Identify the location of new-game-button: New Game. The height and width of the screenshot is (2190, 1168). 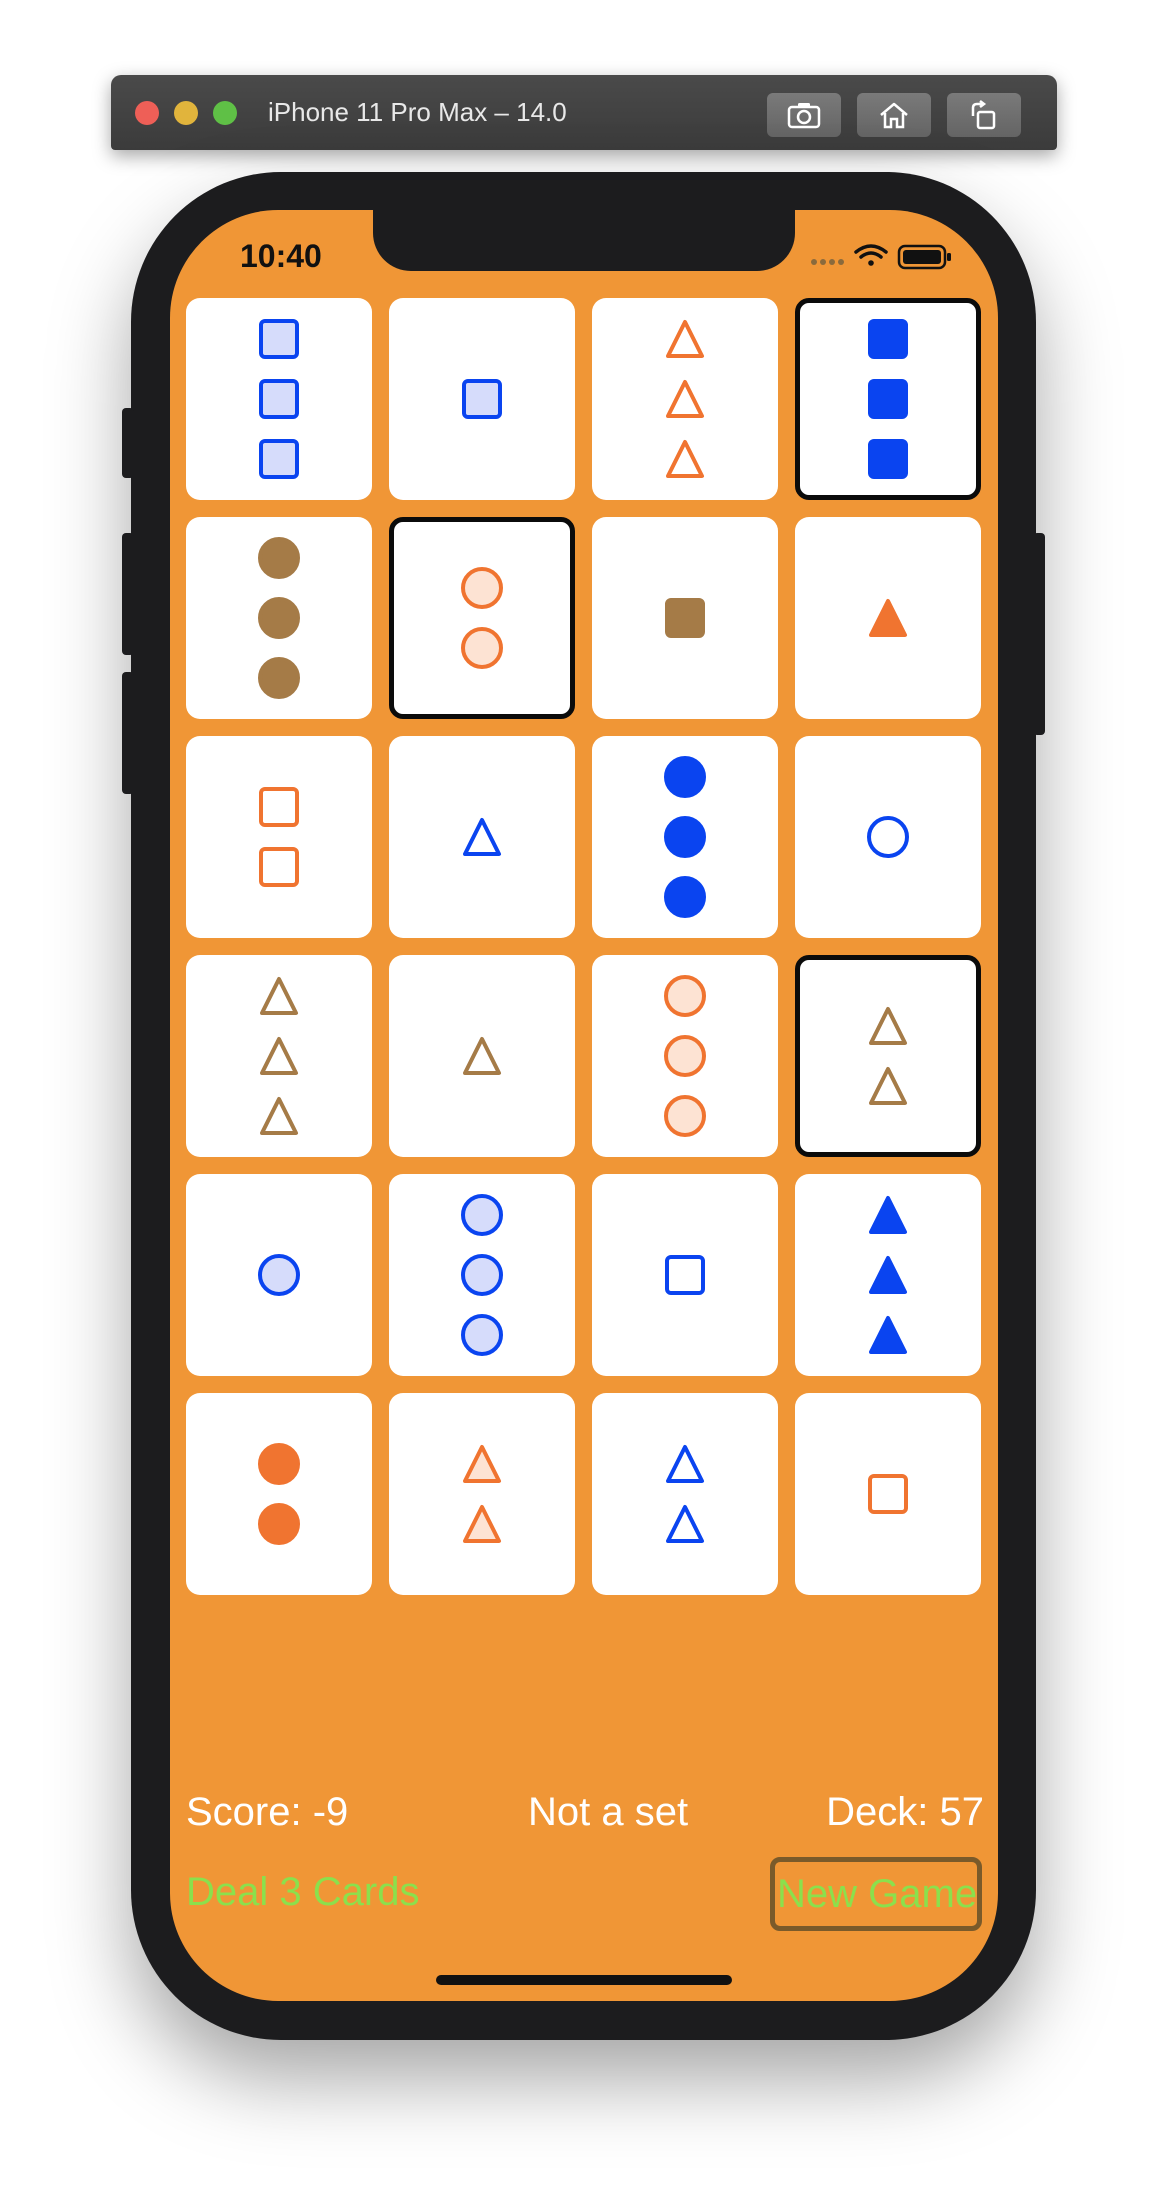
(876, 1894).